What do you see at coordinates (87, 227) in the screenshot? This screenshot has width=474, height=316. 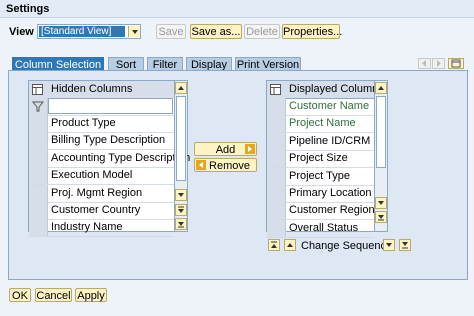 I see `list-item-label: Industry Name` at bounding box center [87, 227].